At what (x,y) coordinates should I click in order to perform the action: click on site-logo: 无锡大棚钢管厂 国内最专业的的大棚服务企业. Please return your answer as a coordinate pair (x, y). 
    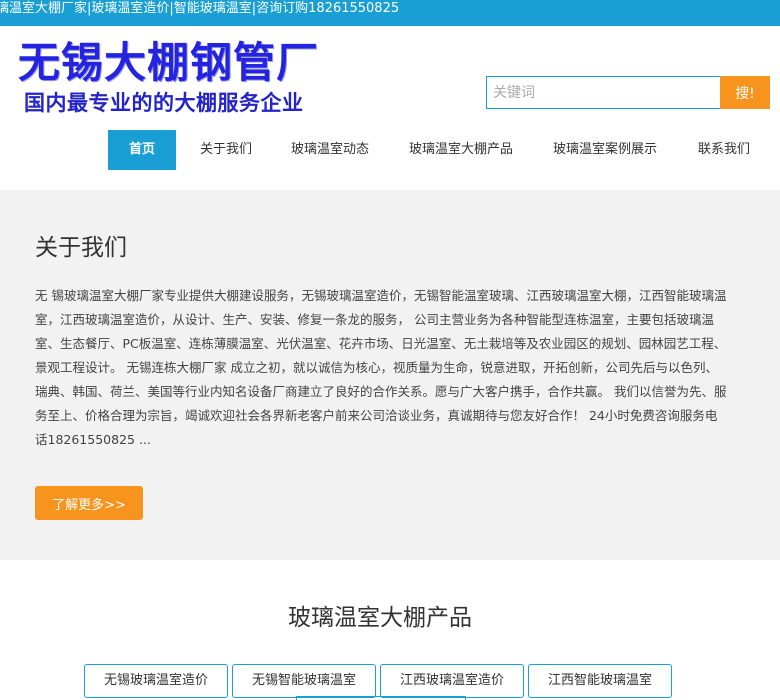
    Looking at the image, I should click on (183, 78).